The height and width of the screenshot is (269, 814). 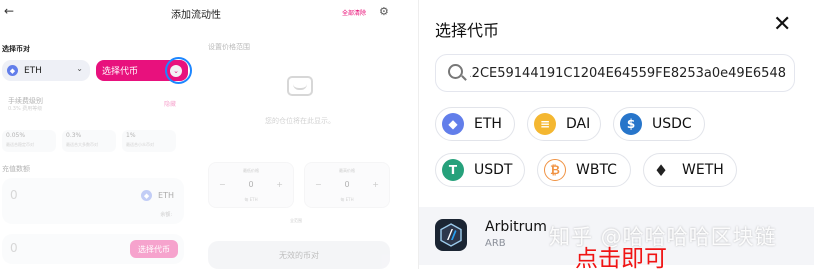 What do you see at coordinates (46, 70) in the screenshot?
I see `token-a-select: ◆ ETH ⌄` at bounding box center [46, 70].